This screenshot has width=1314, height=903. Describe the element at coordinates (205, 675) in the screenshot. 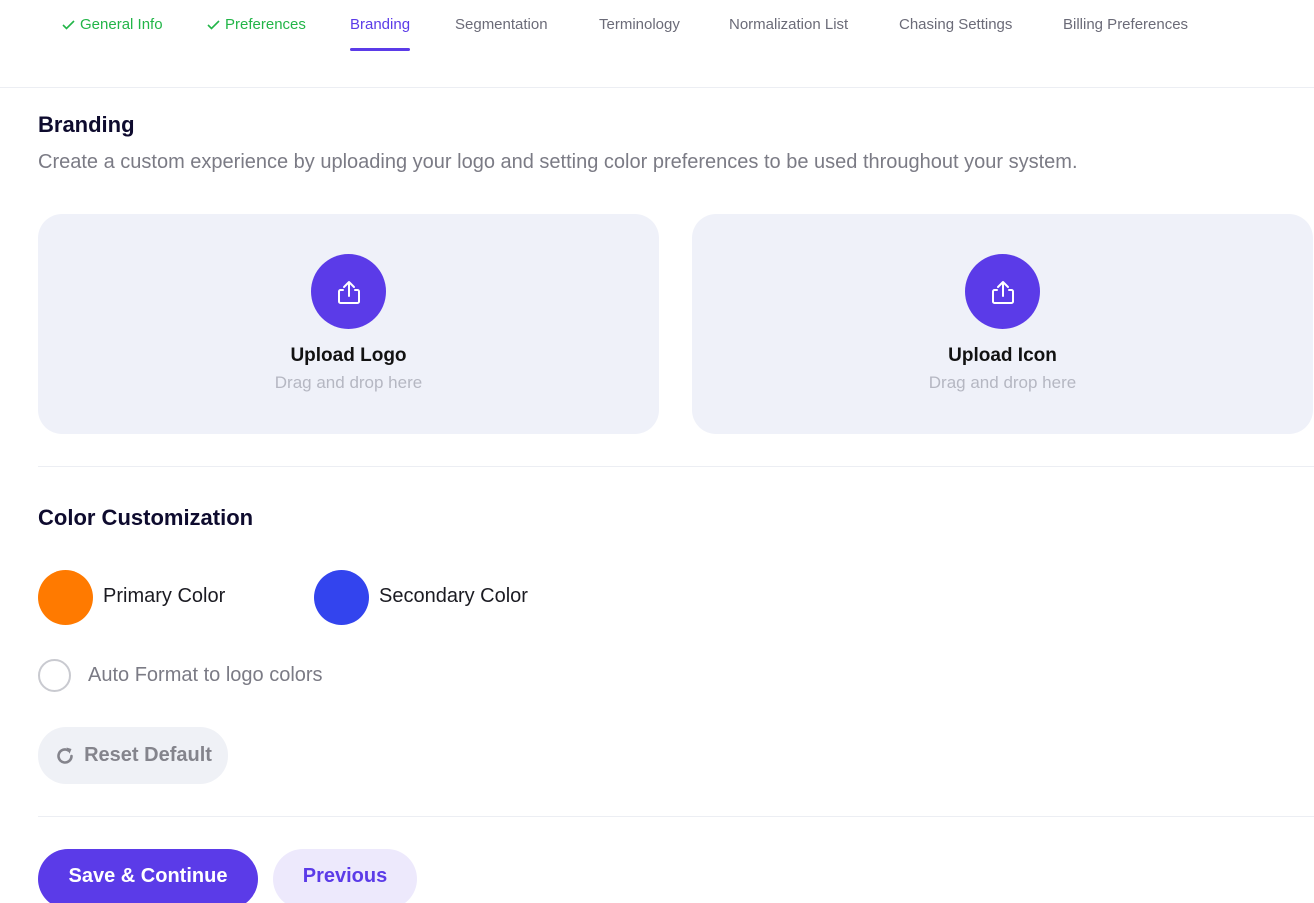

I see `auto-format-label: Auto Format to logo colors` at that location.